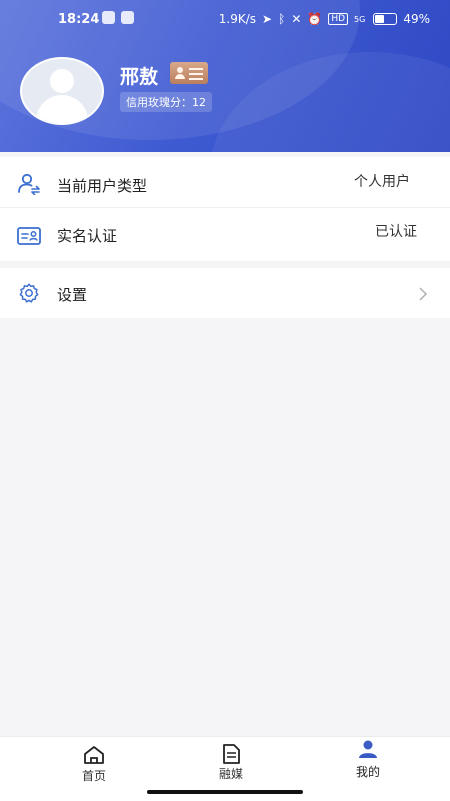 The image size is (450, 801). Describe the element at coordinates (396, 232) in the screenshot. I see `realname-value: 已认证` at that location.